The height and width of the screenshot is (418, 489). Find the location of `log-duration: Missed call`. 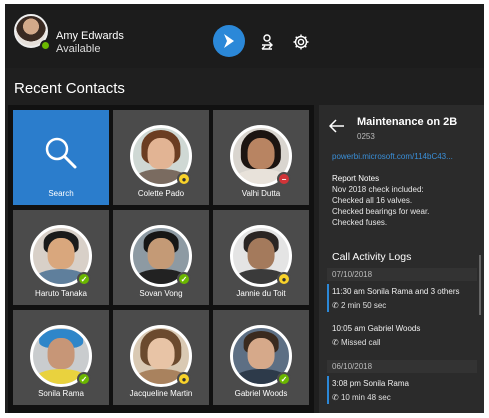

log-duration: Missed call is located at coordinates (360, 342).